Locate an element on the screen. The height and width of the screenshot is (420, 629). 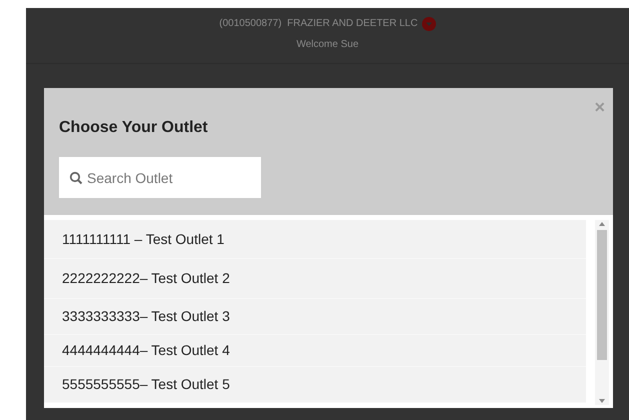
outlet-item: 2222222222– Test Outlet 2 is located at coordinates (315, 279).